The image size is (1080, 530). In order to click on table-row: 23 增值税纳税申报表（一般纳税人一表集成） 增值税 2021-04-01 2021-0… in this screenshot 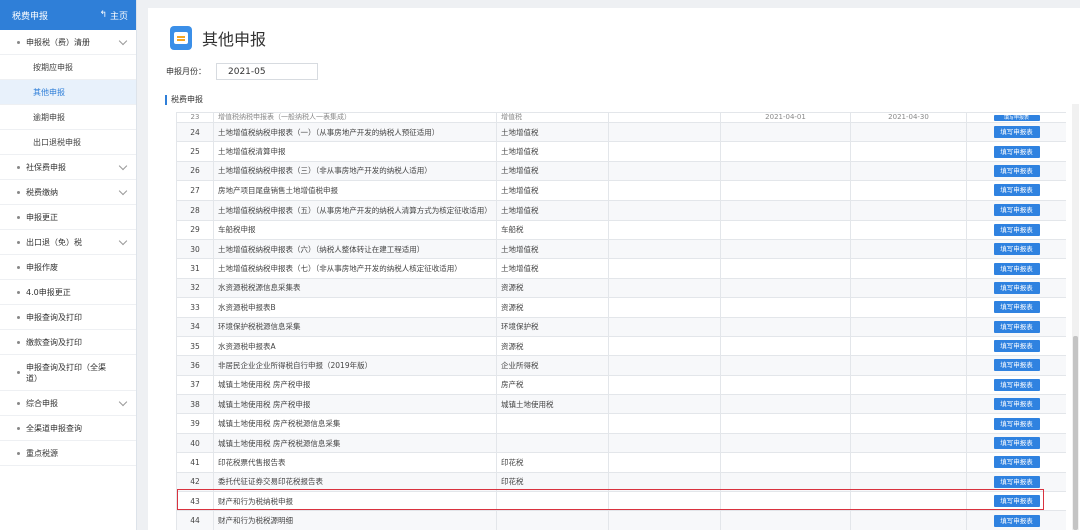, I will do `click(621, 117)`.